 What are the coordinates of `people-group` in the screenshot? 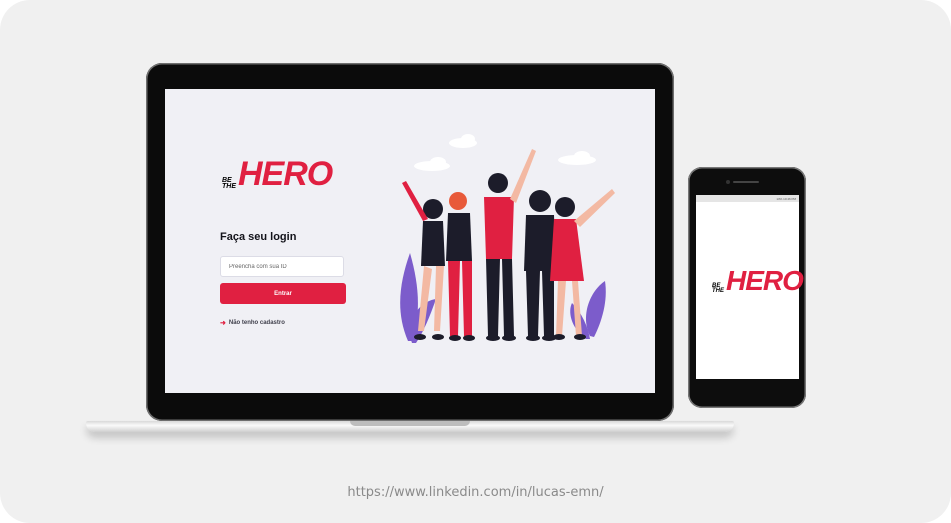 It's located at (508, 245).